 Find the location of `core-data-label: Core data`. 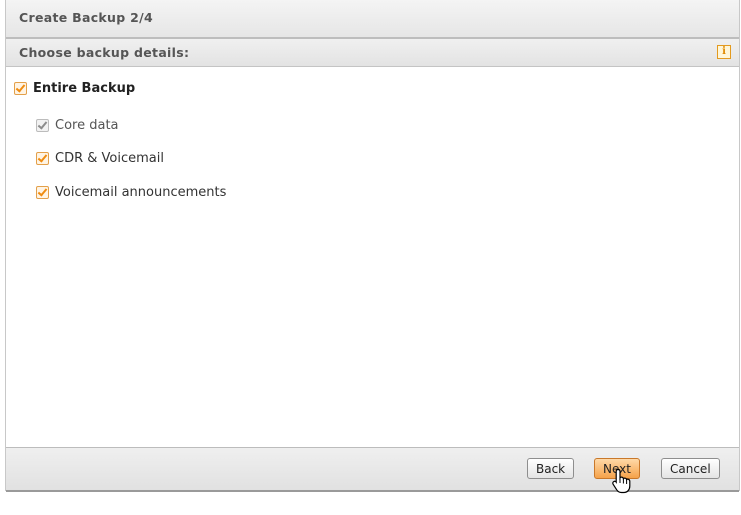

core-data-label: Core data is located at coordinates (87, 125).